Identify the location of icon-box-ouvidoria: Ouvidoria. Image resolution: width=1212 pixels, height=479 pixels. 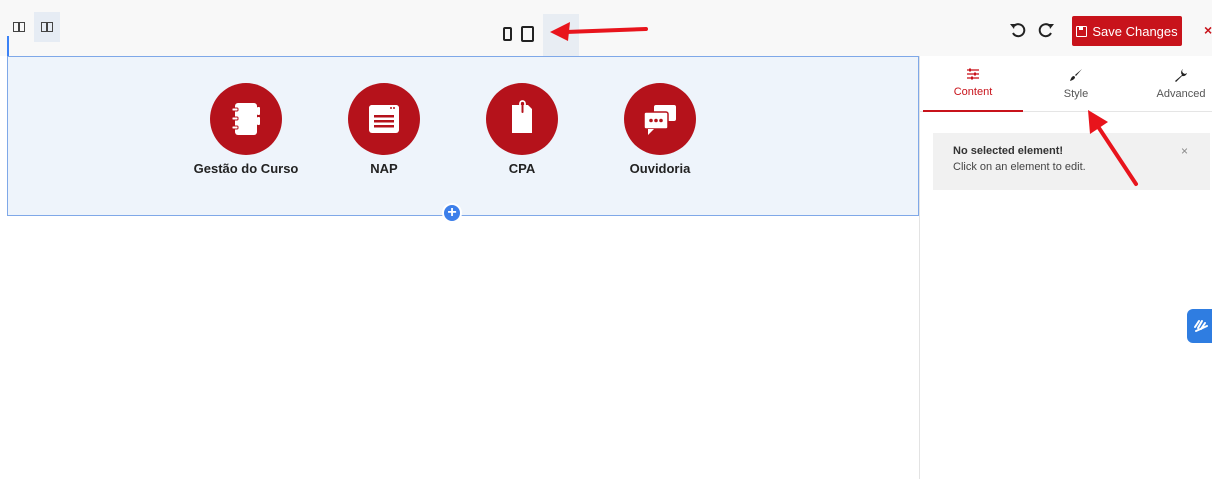
(660, 129).